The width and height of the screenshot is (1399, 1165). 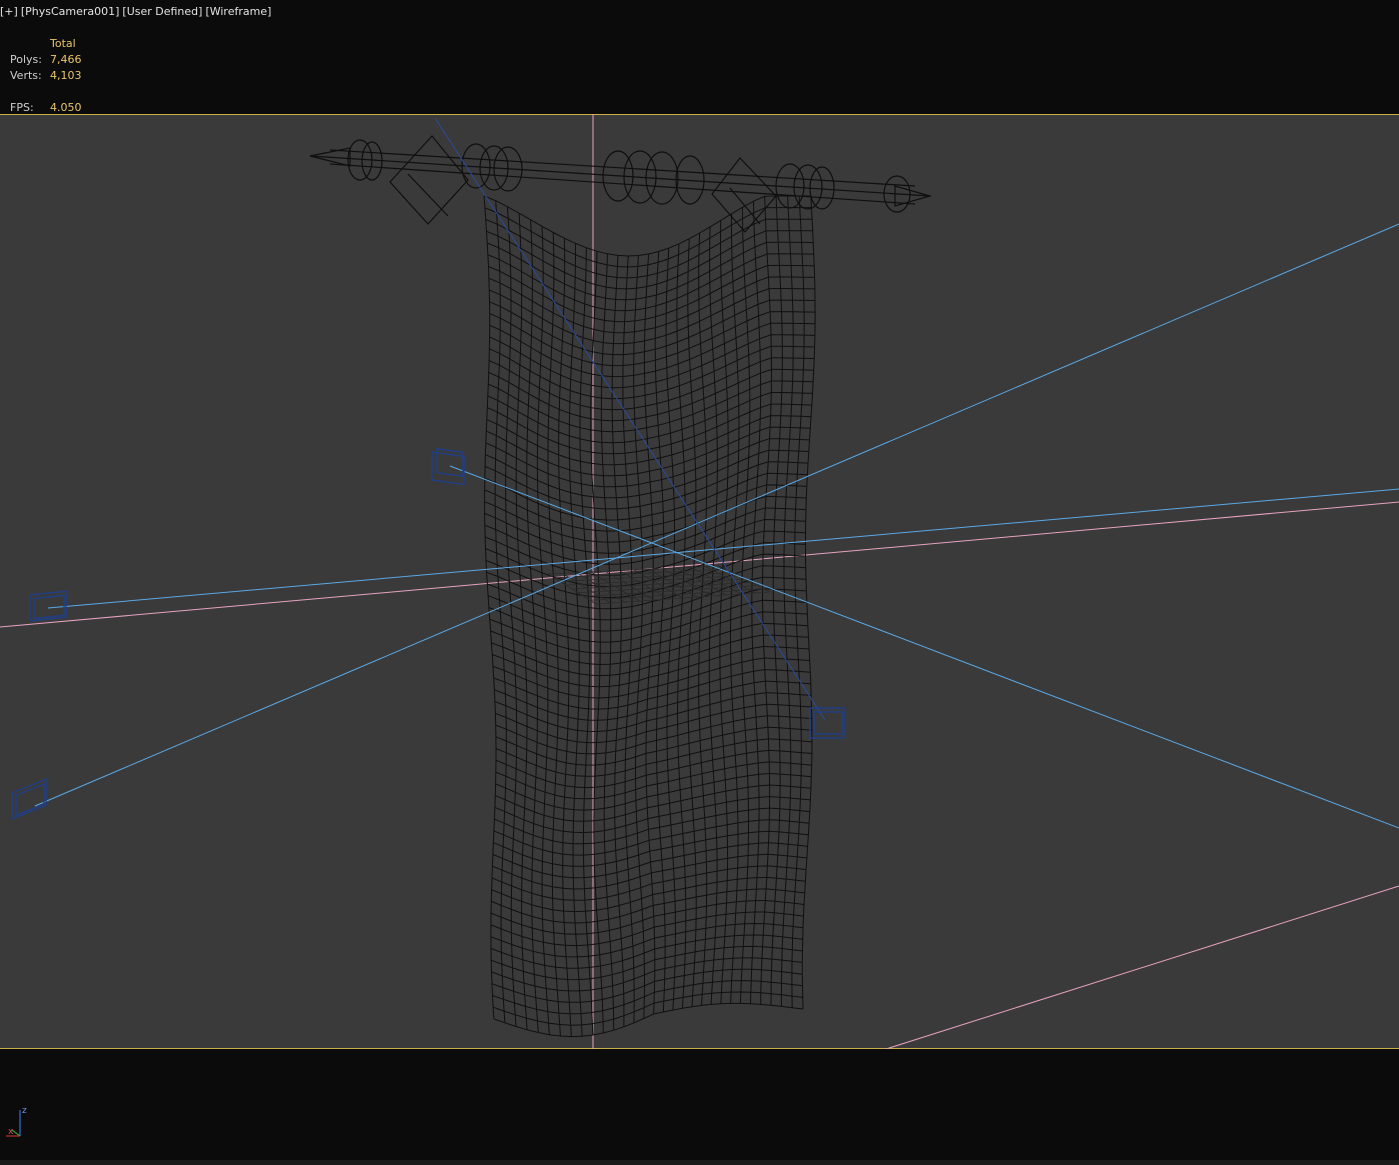 What do you see at coordinates (11, 1132) in the screenshot?
I see `gizmo-x-label: x` at bounding box center [11, 1132].